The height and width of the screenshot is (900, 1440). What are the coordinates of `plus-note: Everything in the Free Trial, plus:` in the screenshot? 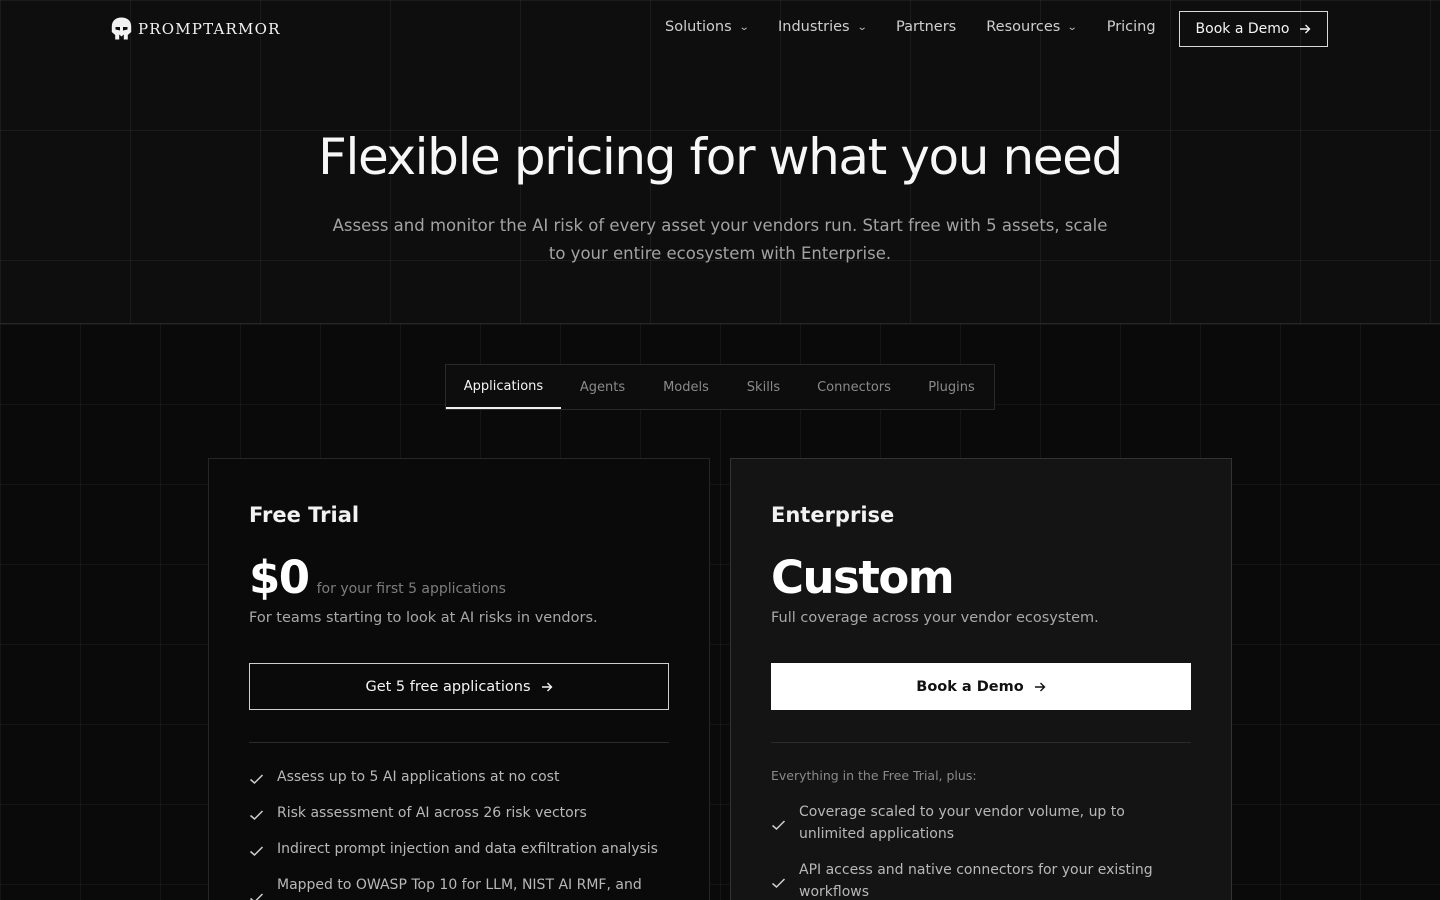 It's located at (874, 775).